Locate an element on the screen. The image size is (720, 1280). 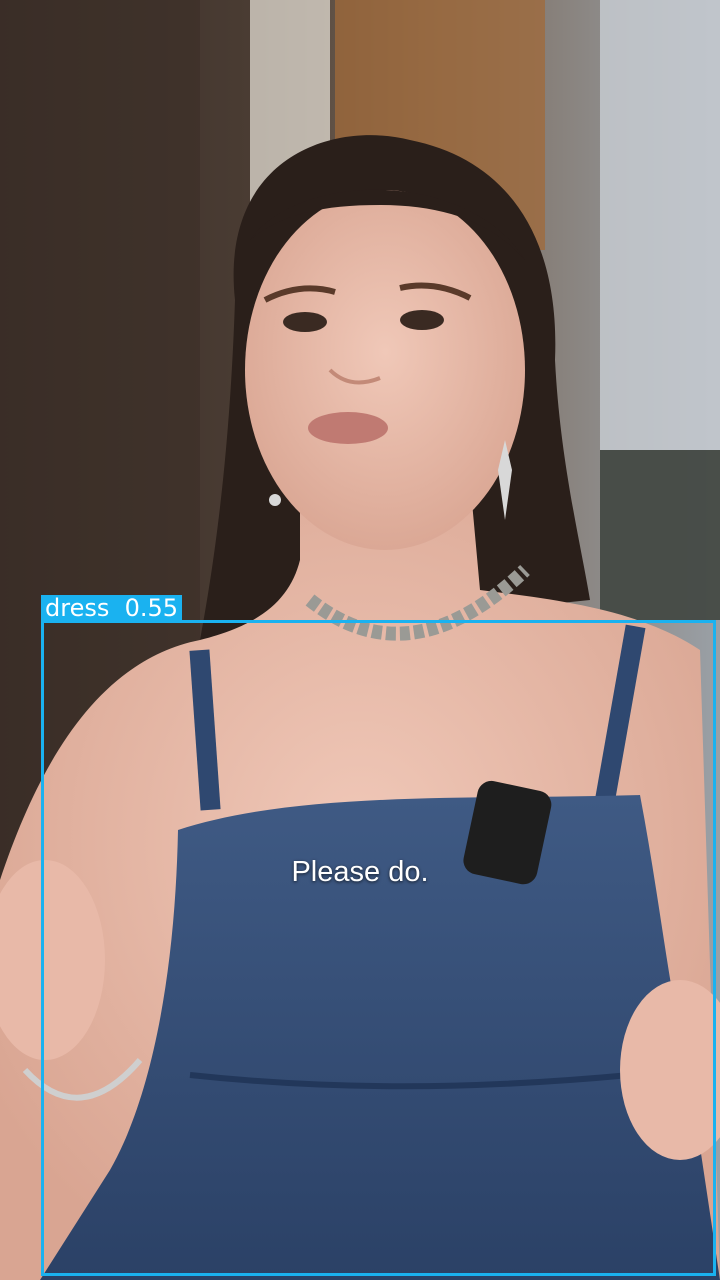
right-eye is located at coordinates (422, 320).